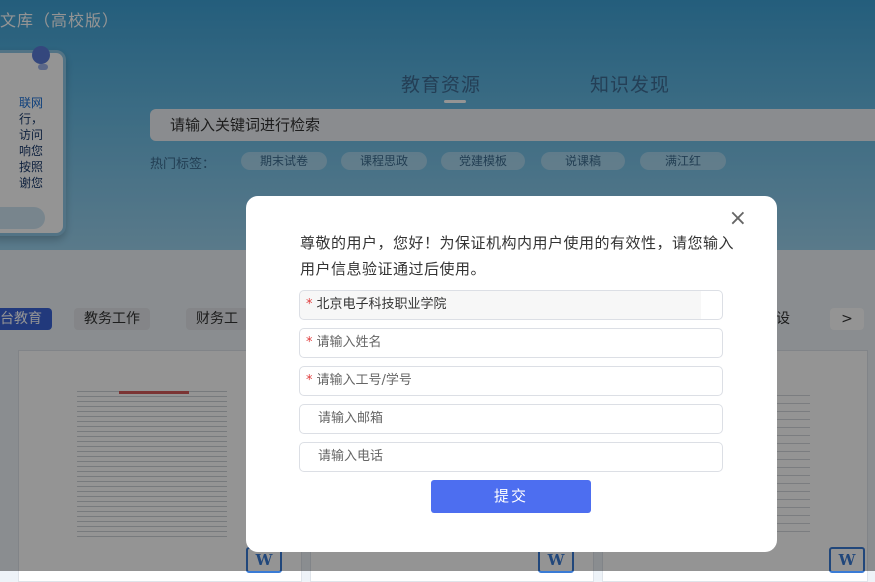  I want to click on name-field-placeholder: 请输入姓名, so click(349, 342).